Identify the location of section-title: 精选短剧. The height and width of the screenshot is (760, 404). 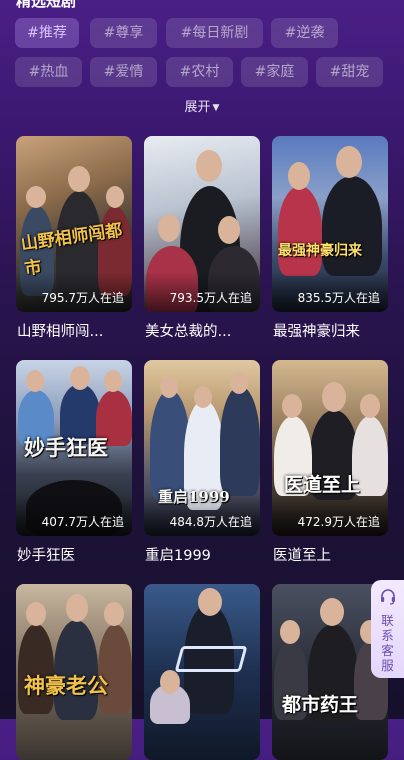
(46, 5).